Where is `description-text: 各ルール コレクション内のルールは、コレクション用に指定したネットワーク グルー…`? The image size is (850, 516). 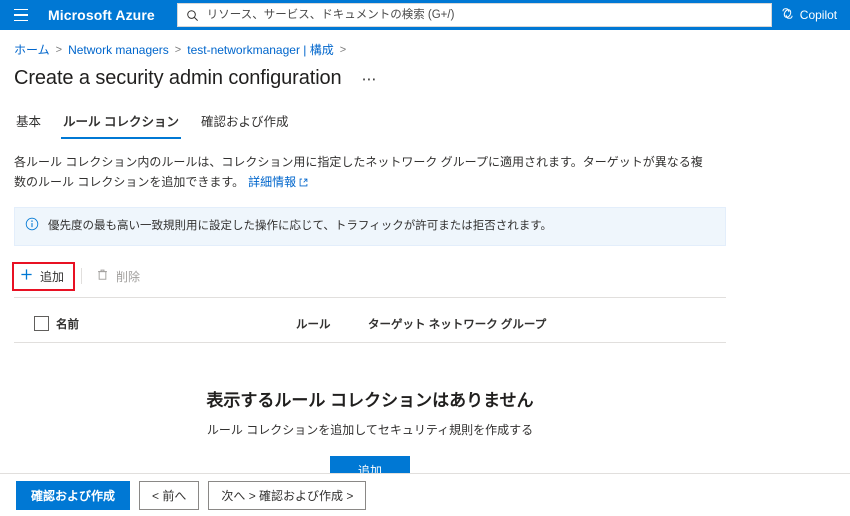
description-text: 各ルール コレクション内のルールは、コレクション用に指定したネットワーク グルー… is located at coordinates (358, 172).